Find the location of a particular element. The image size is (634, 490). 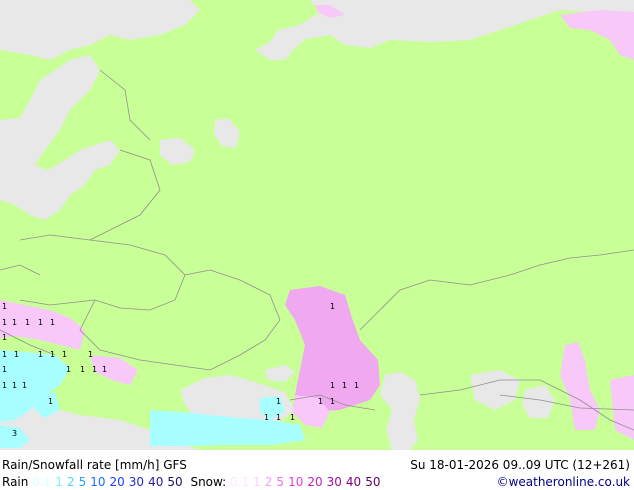

chart-title: Rain/Snowfall rate [mm/h] GFS is located at coordinates (94, 465).